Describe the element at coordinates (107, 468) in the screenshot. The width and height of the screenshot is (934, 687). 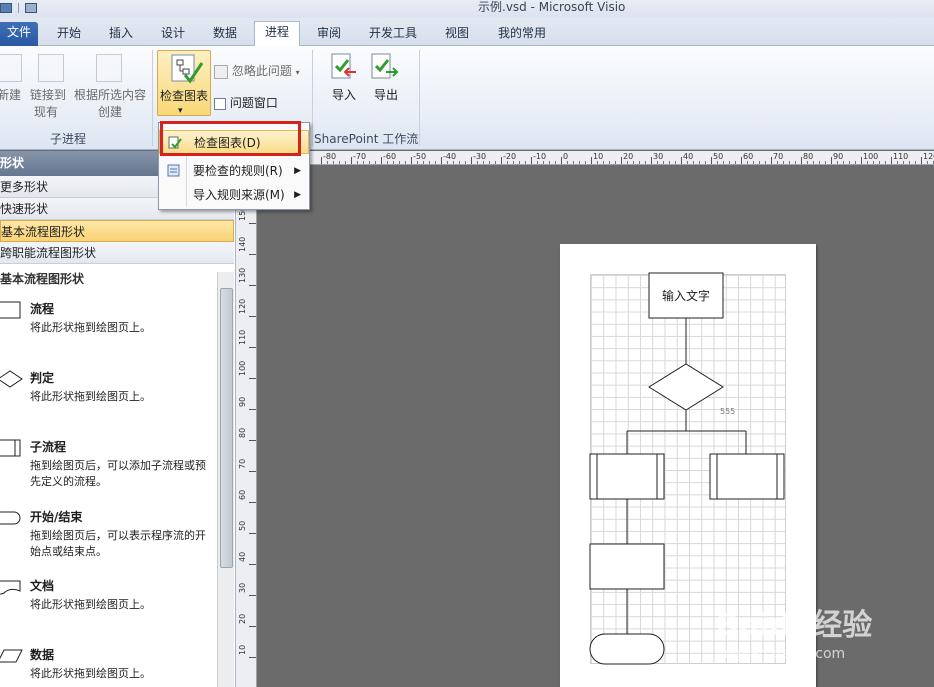
I see `shape-item-subprocess: 子流程 拖到绘图页后，可以添加子流程或预先定义的流程。` at that location.